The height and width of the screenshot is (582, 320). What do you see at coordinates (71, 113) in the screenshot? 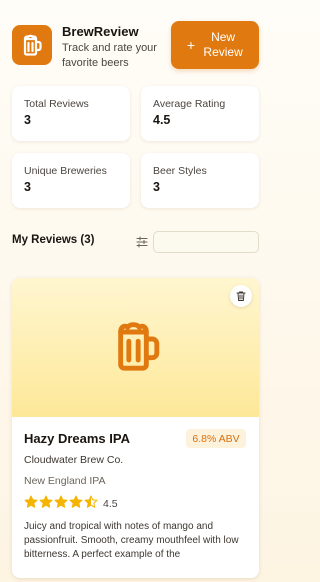
I see `stat-card-total-reviews: Total Reviews 3` at bounding box center [71, 113].